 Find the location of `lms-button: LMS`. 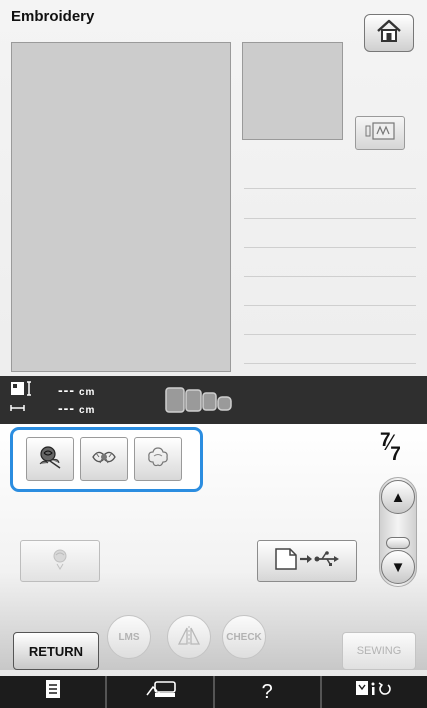

lms-button: LMS is located at coordinates (129, 637).